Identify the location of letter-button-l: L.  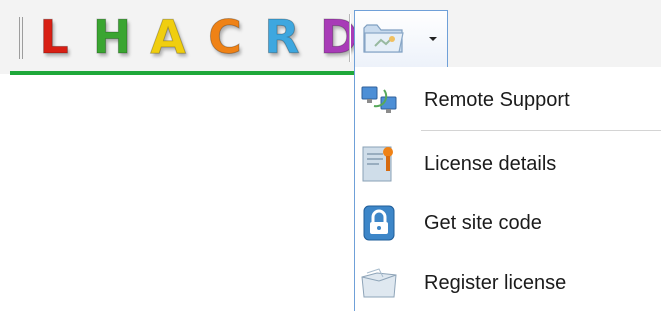
(54, 37).